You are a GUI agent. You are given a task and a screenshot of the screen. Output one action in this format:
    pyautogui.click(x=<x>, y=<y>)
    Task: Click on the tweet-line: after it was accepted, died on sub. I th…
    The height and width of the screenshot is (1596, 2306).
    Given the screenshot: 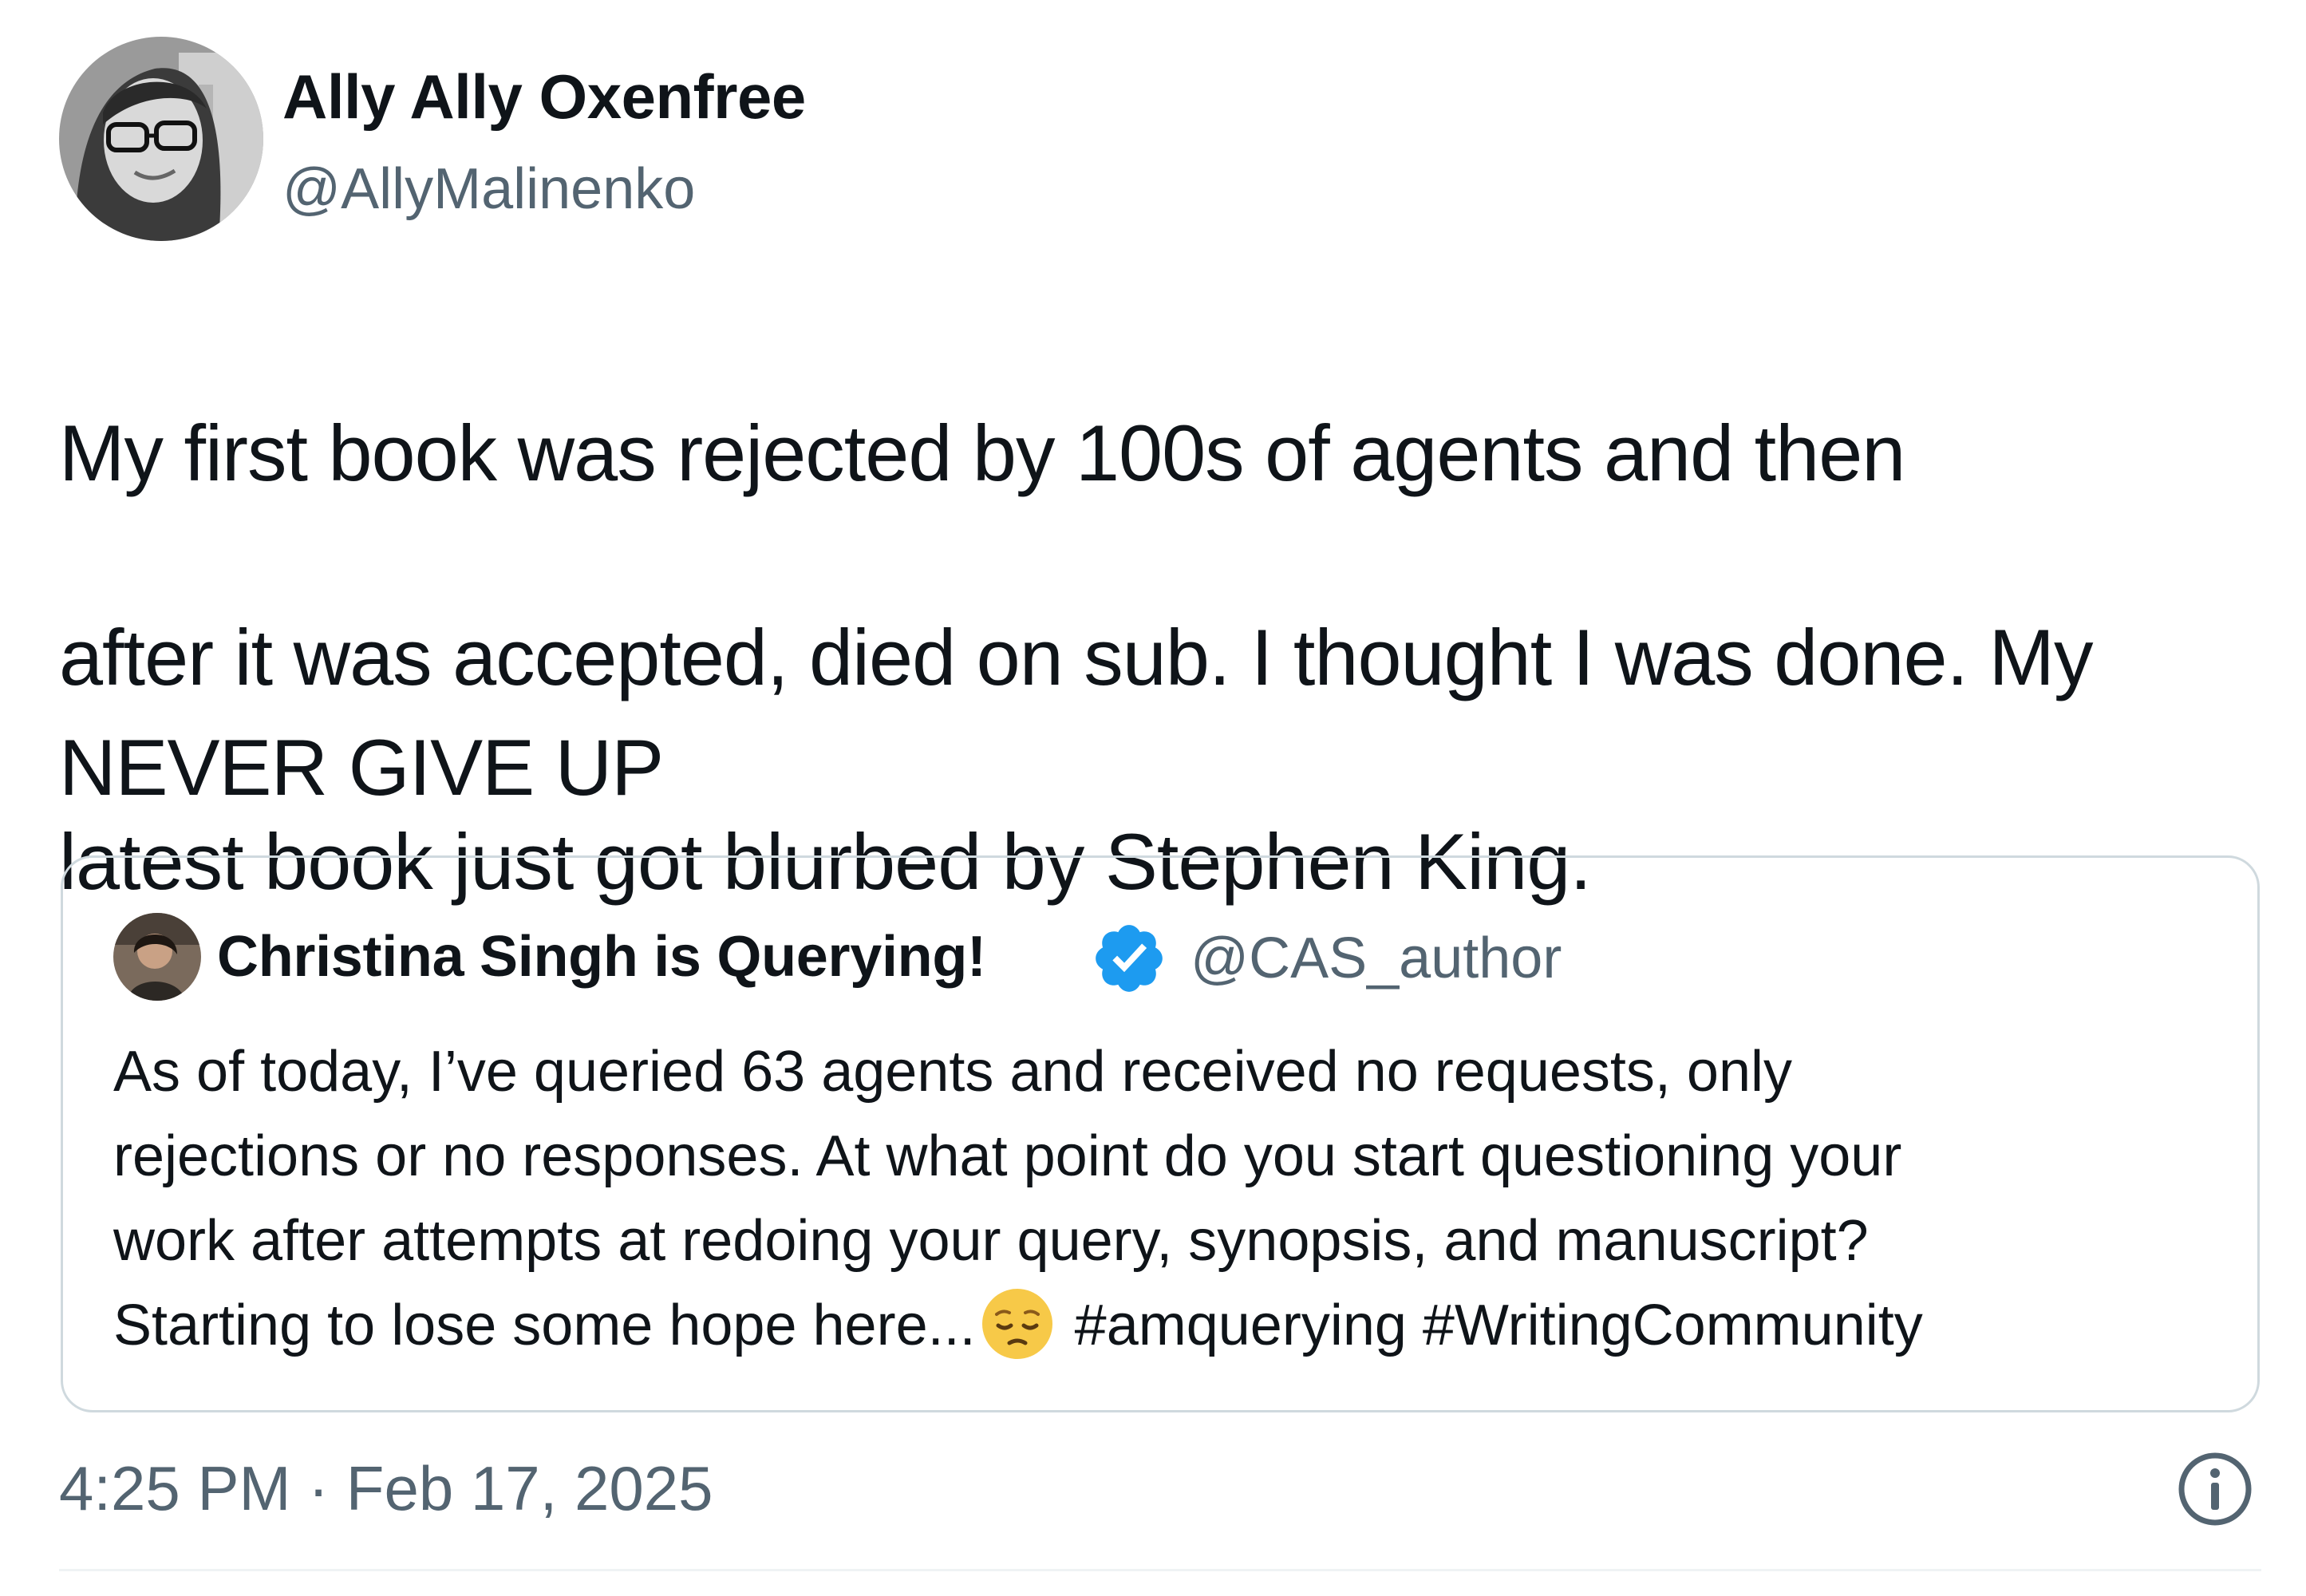 What is the action you would take?
    pyautogui.click(x=1076, y=657)
    